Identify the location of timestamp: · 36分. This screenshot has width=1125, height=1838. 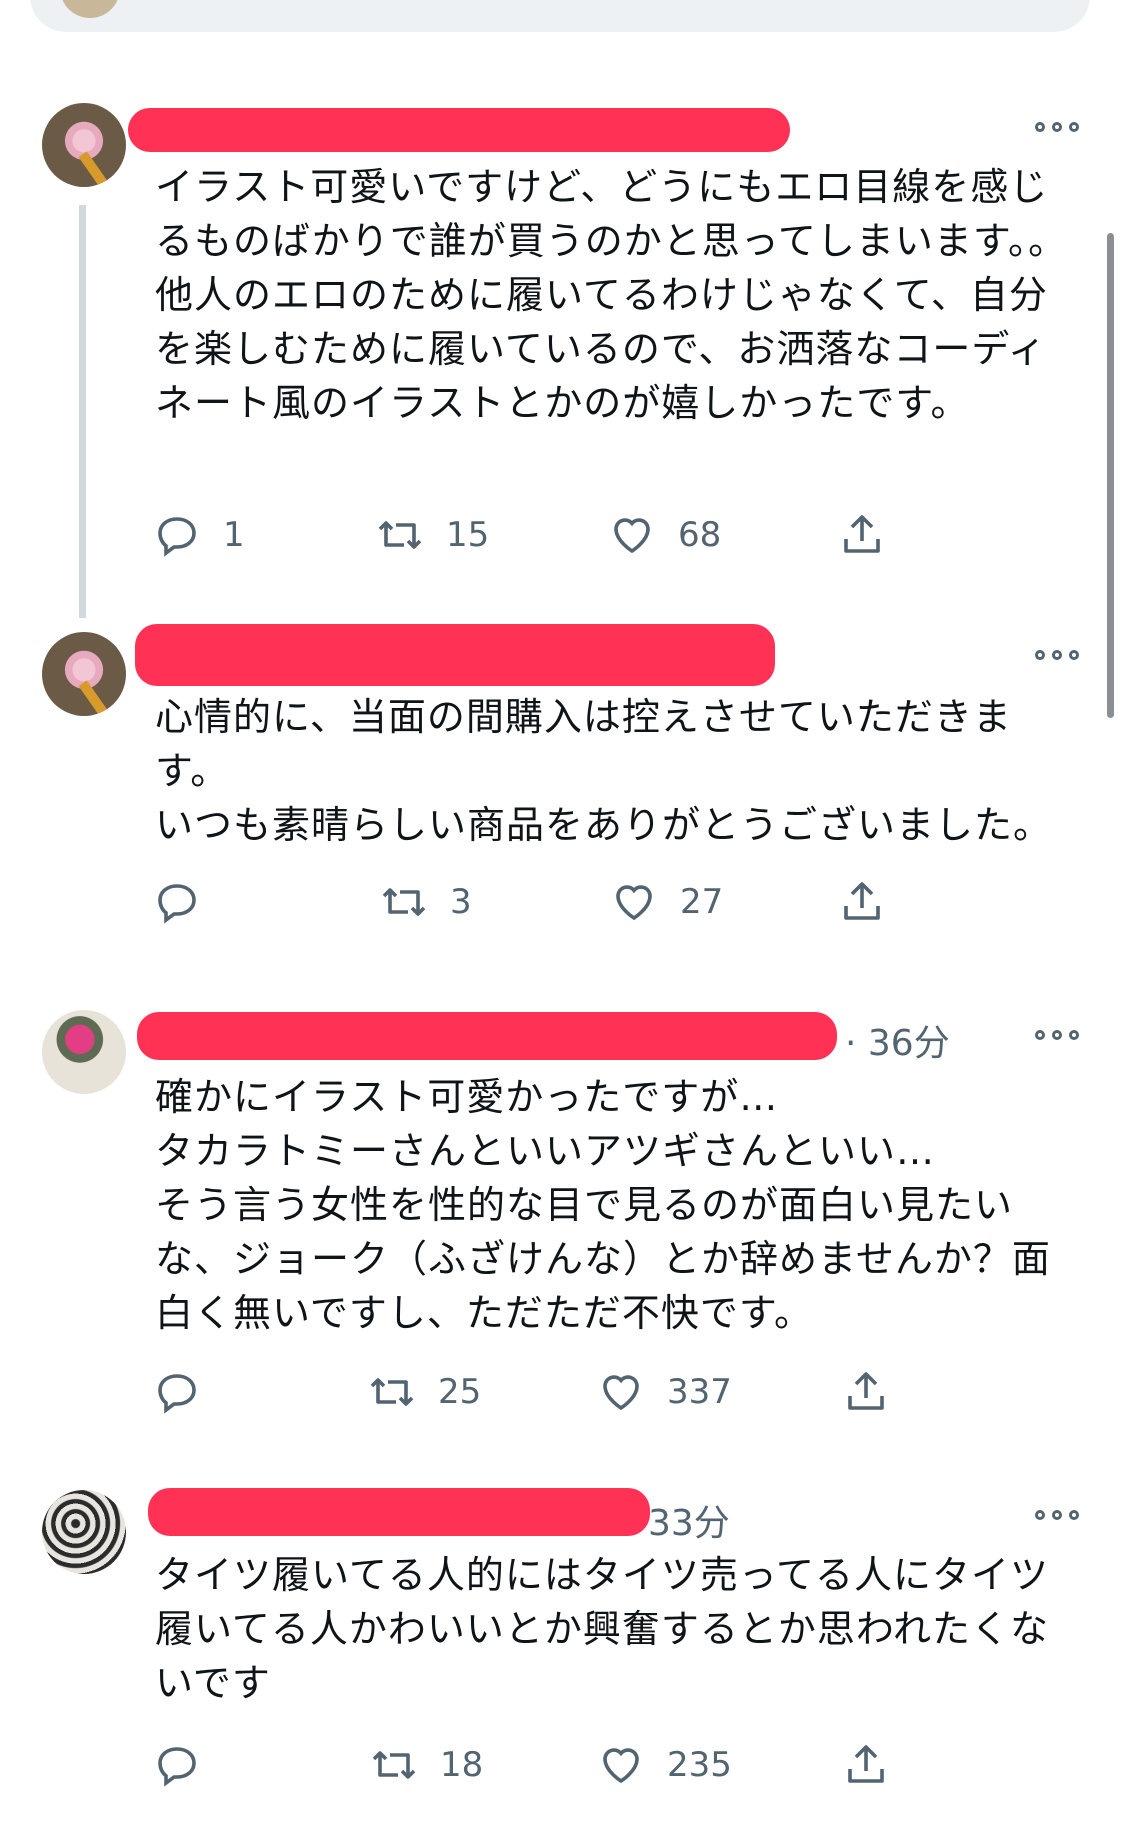
(897, 1040).